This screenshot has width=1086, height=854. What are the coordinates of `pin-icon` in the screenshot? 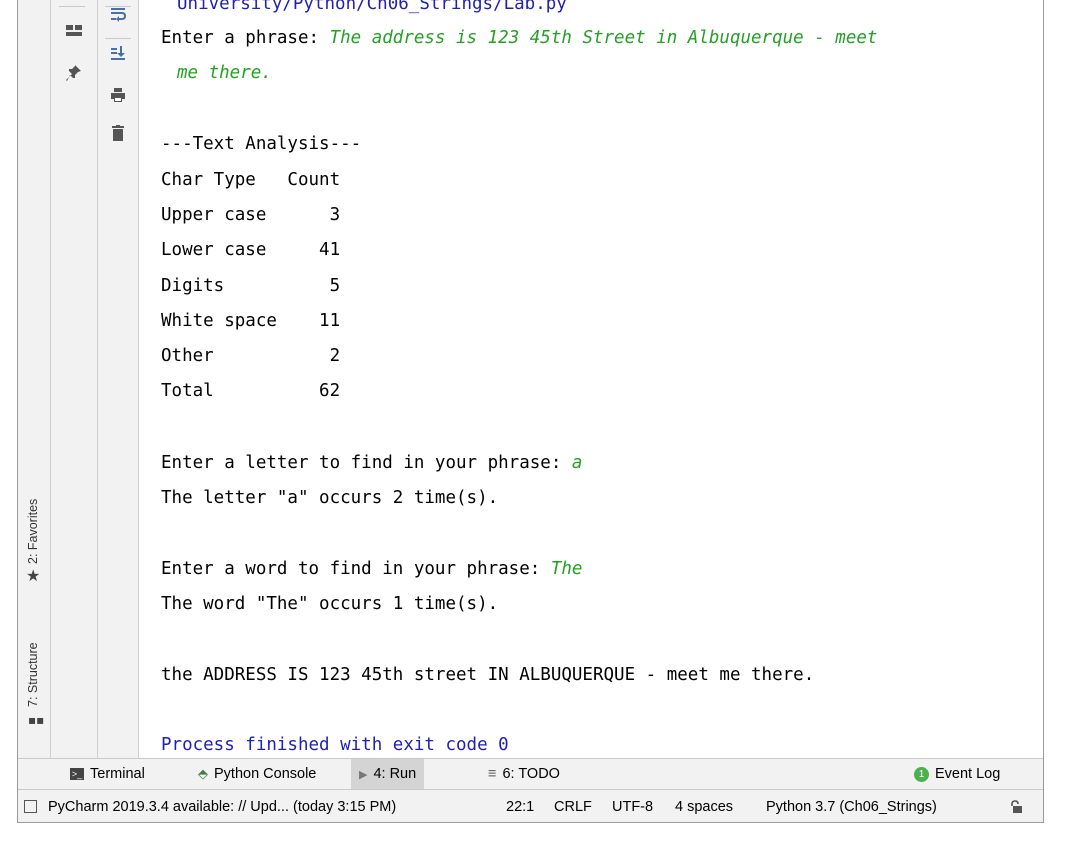 It's located at (74, 73).